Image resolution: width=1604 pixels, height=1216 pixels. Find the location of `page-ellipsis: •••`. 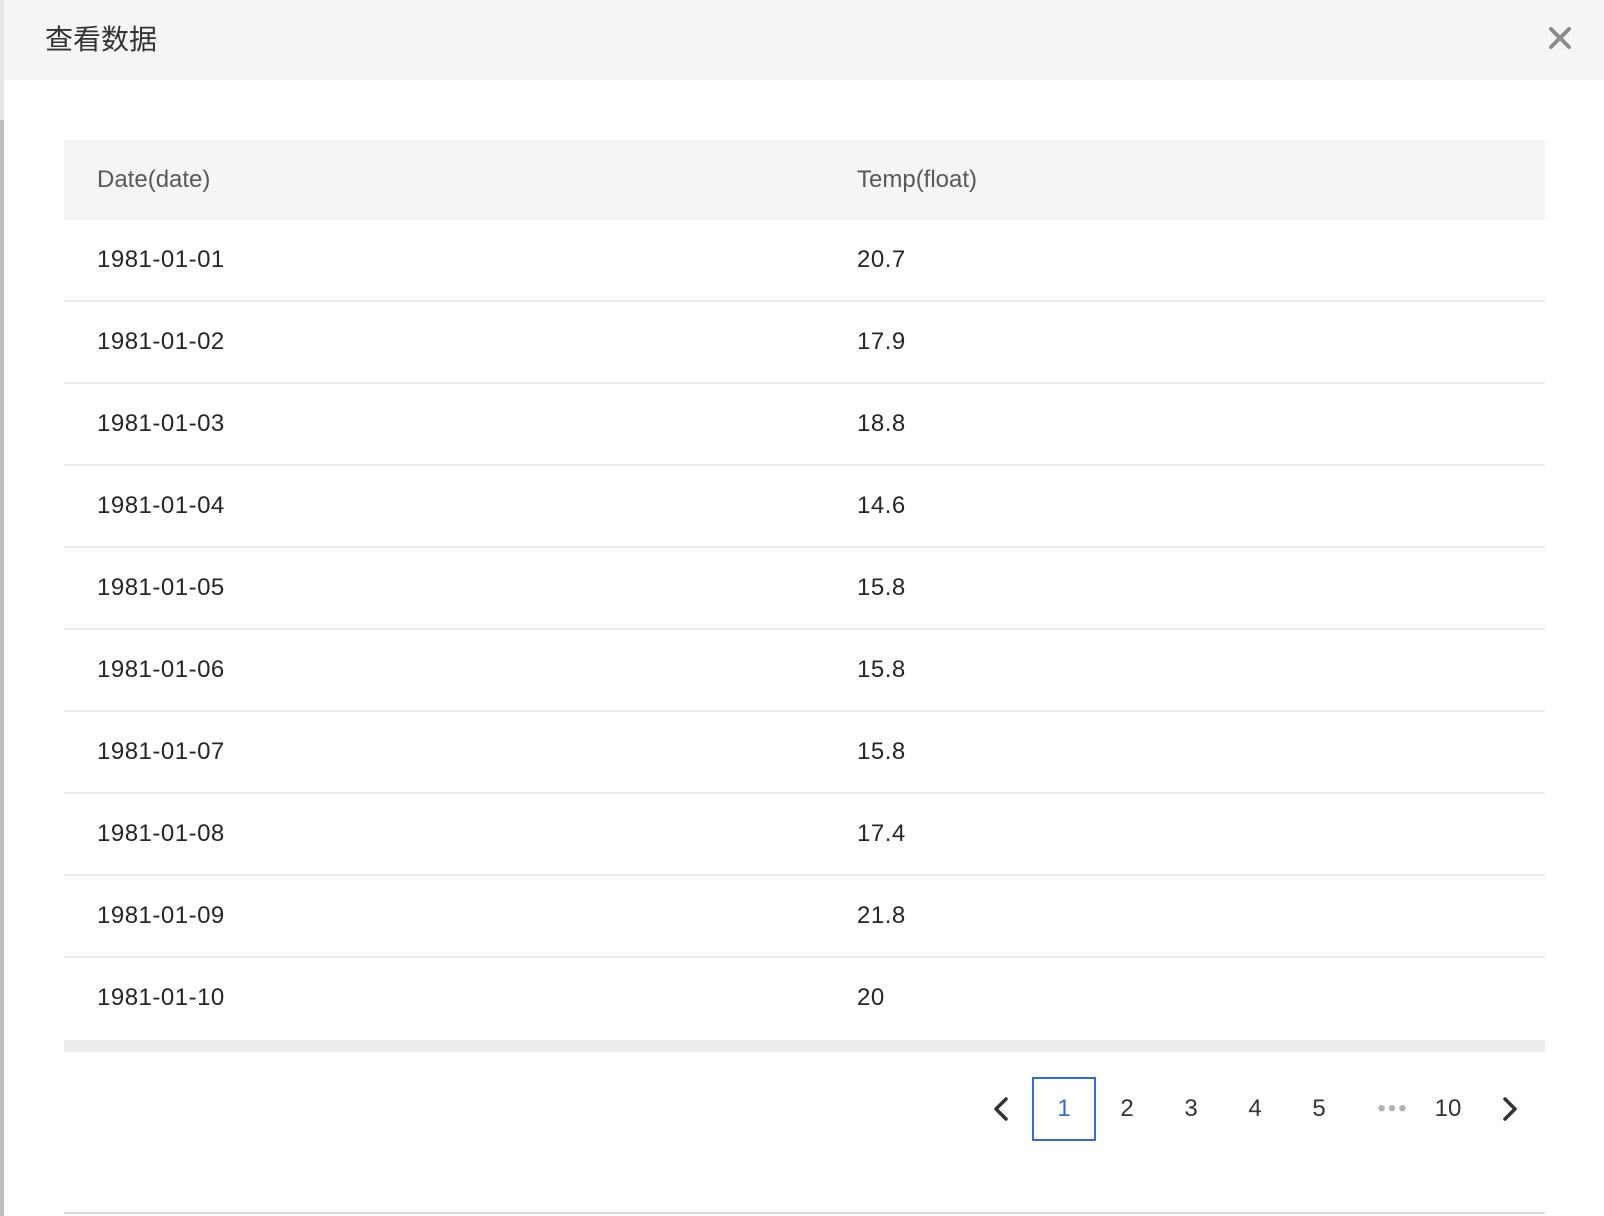

page-ellipsis: ••• is located at coordinates (1393, 1109).